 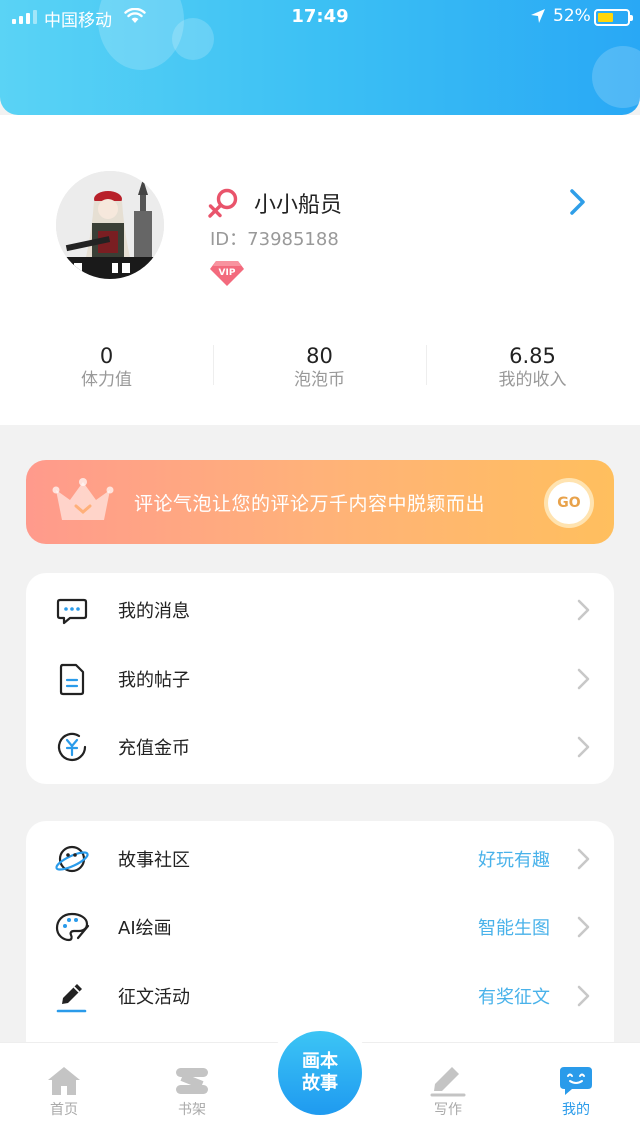 What do you see at coordinates (319, 380) in the screenshot?
I see `stat-label: 泡泡币` at bounding box center [319, 380].